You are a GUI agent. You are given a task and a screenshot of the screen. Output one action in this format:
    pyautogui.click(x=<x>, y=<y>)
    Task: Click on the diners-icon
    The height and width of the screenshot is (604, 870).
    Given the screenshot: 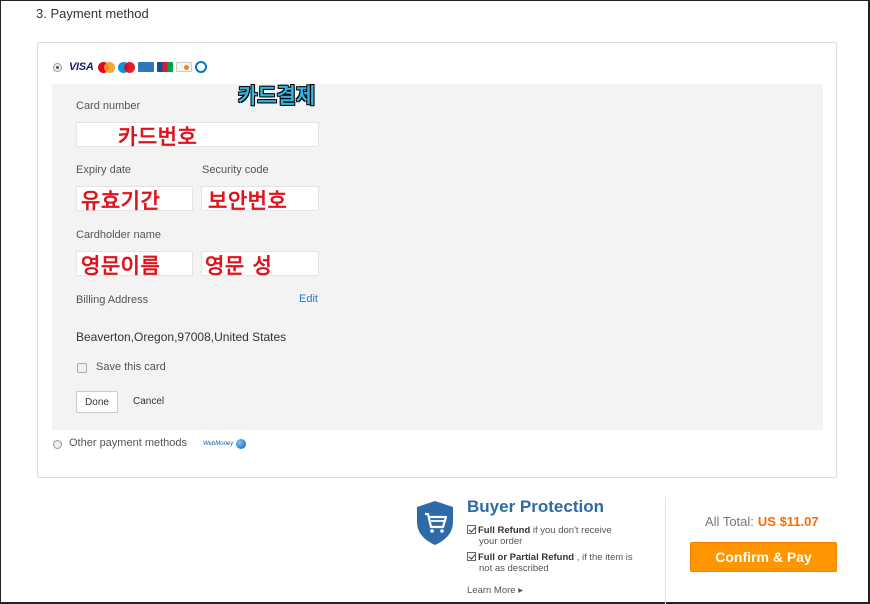 What is the action you would take?
    pyautogui.click(x=201, y=67)
    